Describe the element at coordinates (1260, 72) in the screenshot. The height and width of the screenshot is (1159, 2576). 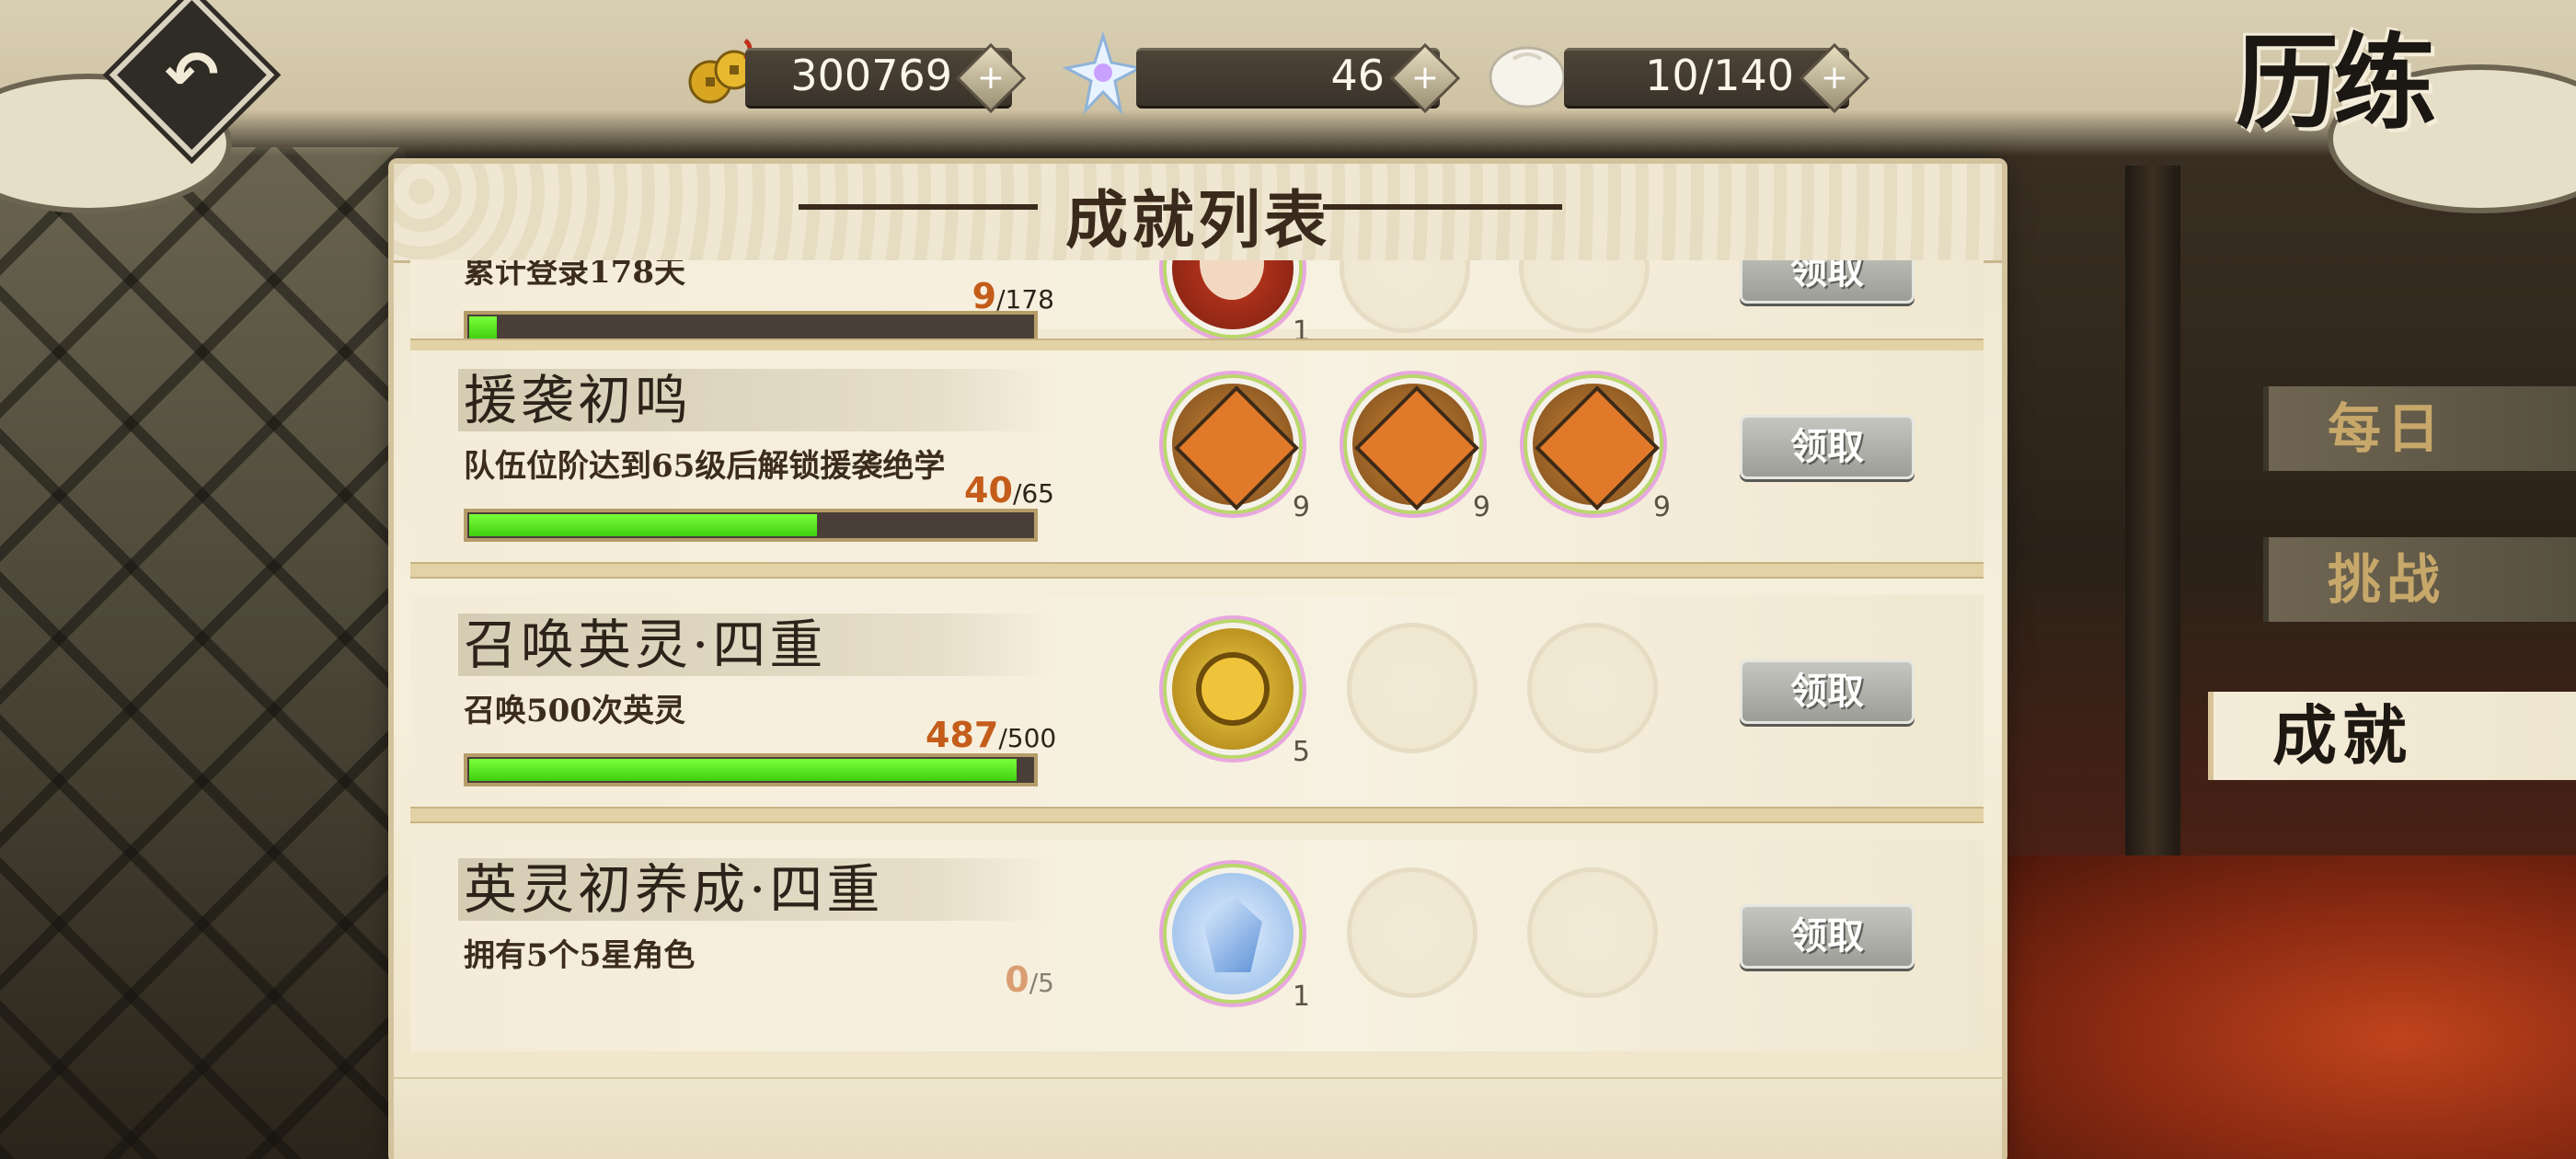
I see `resource-crystal: 46 +` at that location.